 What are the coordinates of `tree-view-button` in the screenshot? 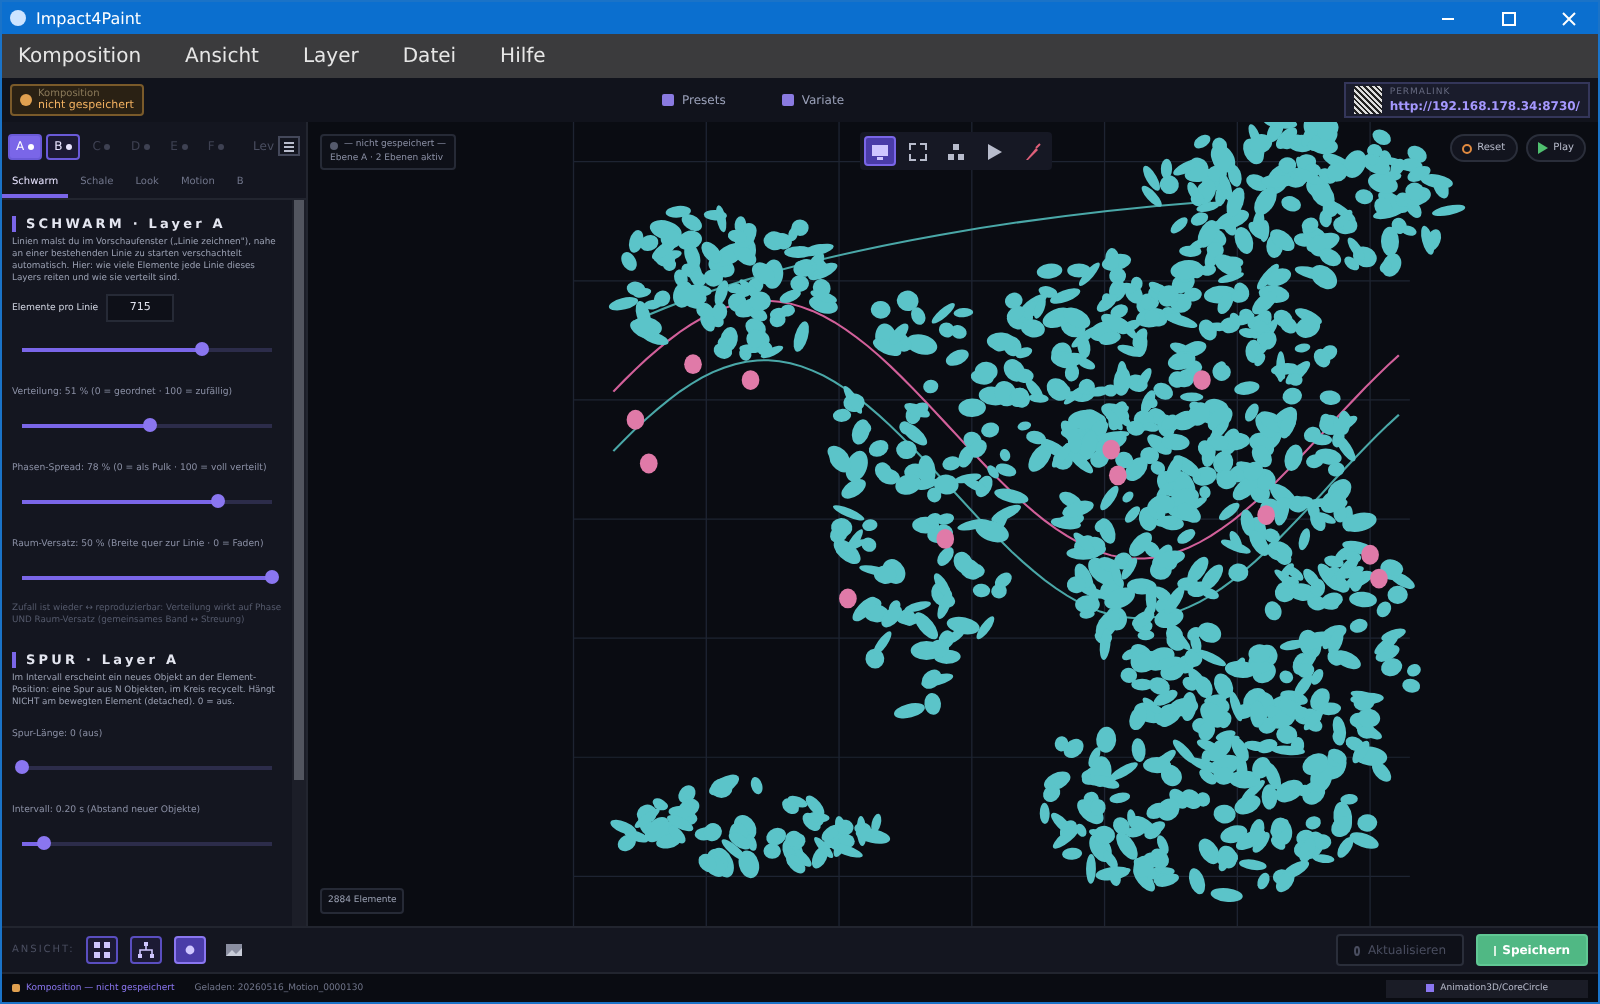 It's located at (146, 950).